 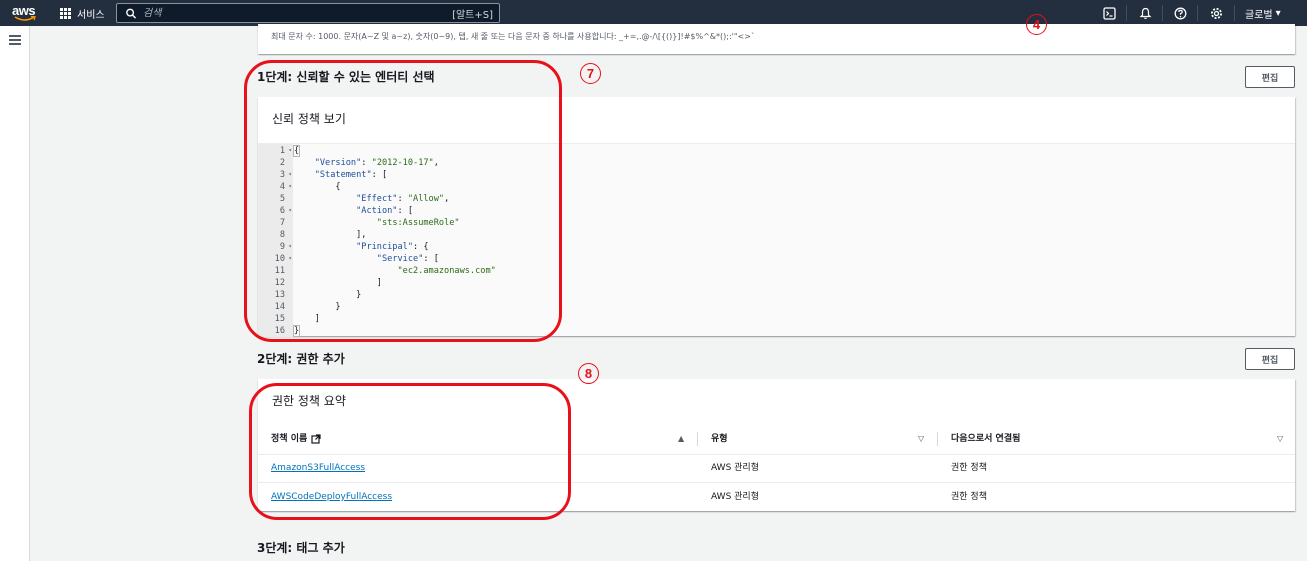 I want to click on region-label: 글로벌, so click(x=1259, y=15).